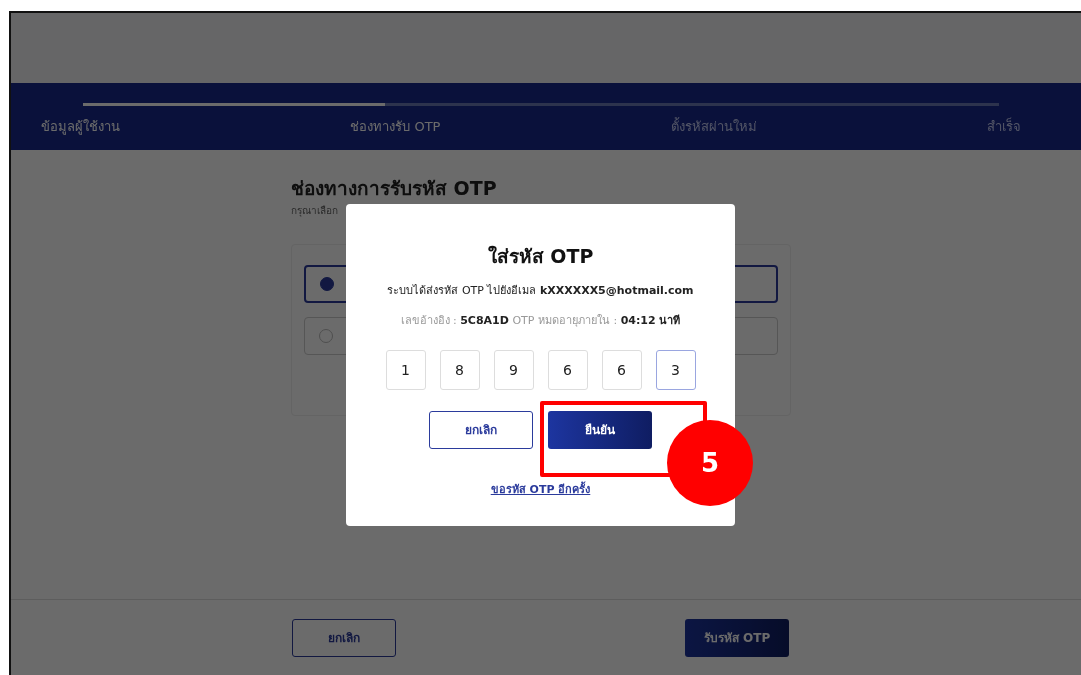  What do you see at coordinates (737, 637) in the screenshot?
I see `request-otp-button: รับรหัส OTP` at bounding box center [737, 637].